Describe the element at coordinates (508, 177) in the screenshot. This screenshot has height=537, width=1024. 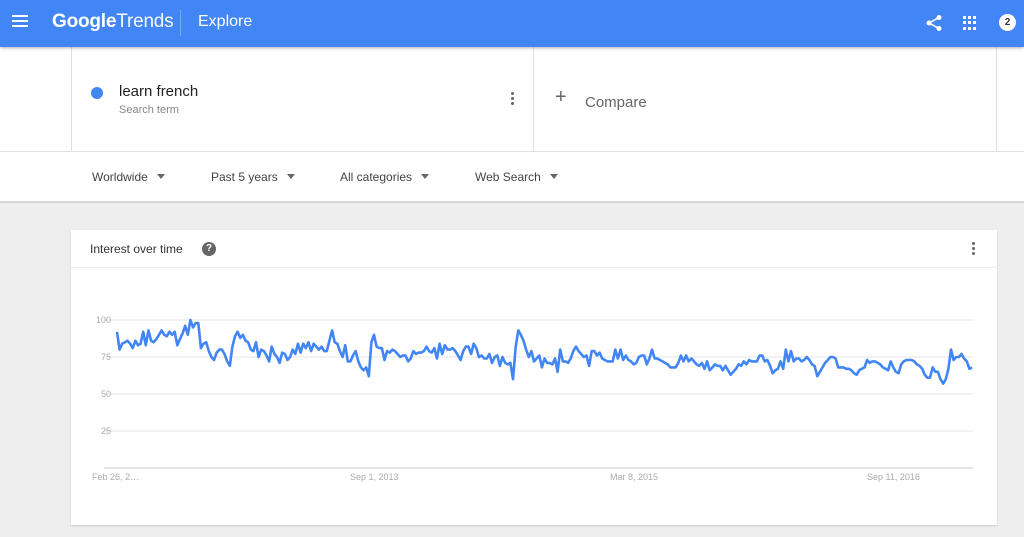
I see `search-type-filter-label: Web Search` at that location.